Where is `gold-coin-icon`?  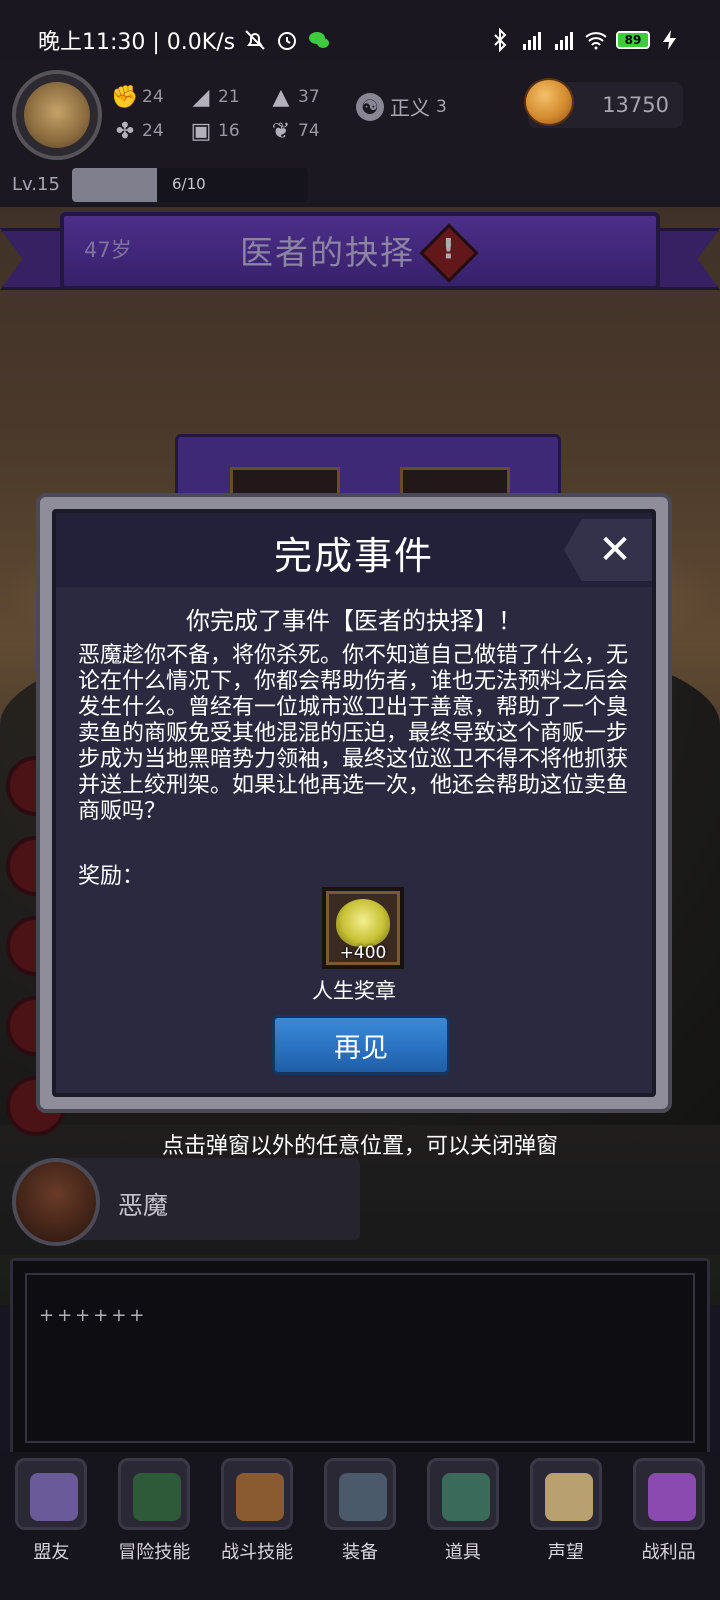 gold-coin-icon is located at coordinates (549, 102).